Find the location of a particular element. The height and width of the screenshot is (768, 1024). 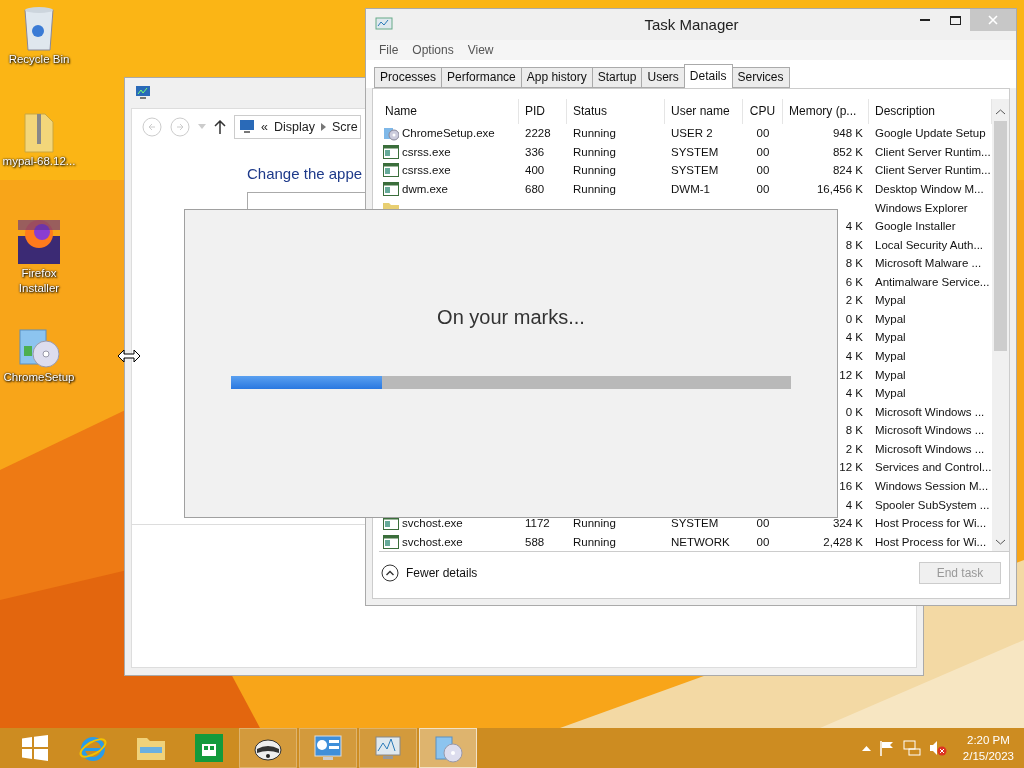

table-cell-text: 6 K is located at coordinates (854, 281).